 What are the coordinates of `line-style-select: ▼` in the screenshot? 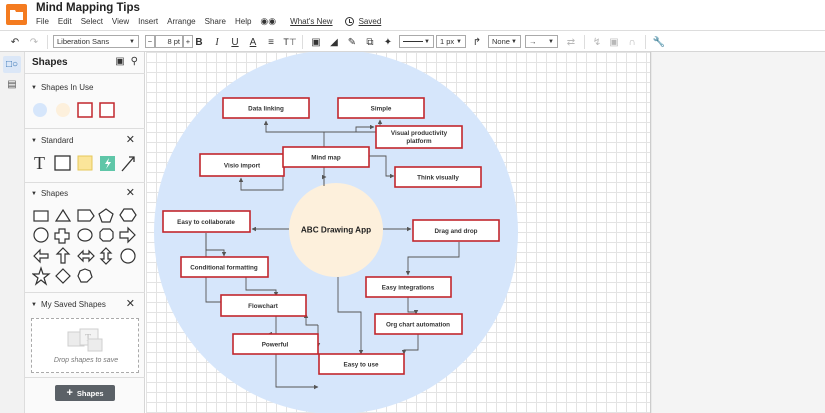 It's located at (416, 41).